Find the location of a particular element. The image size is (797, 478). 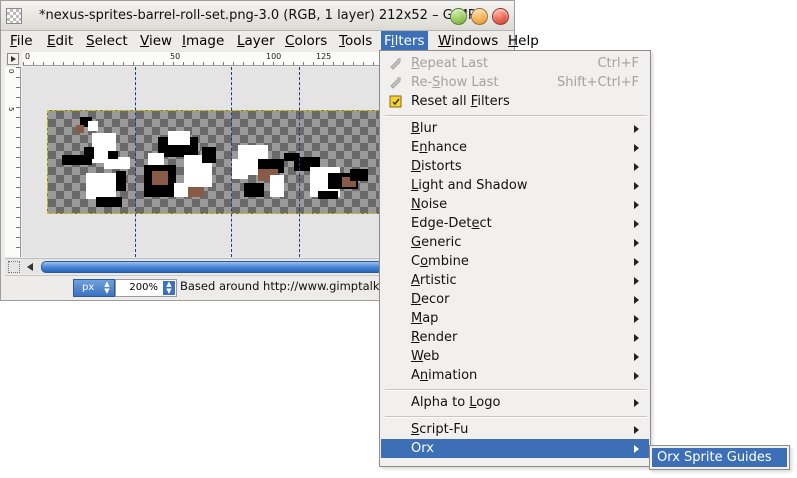

filters-item-map: Map is located at coordinates (515, 318).